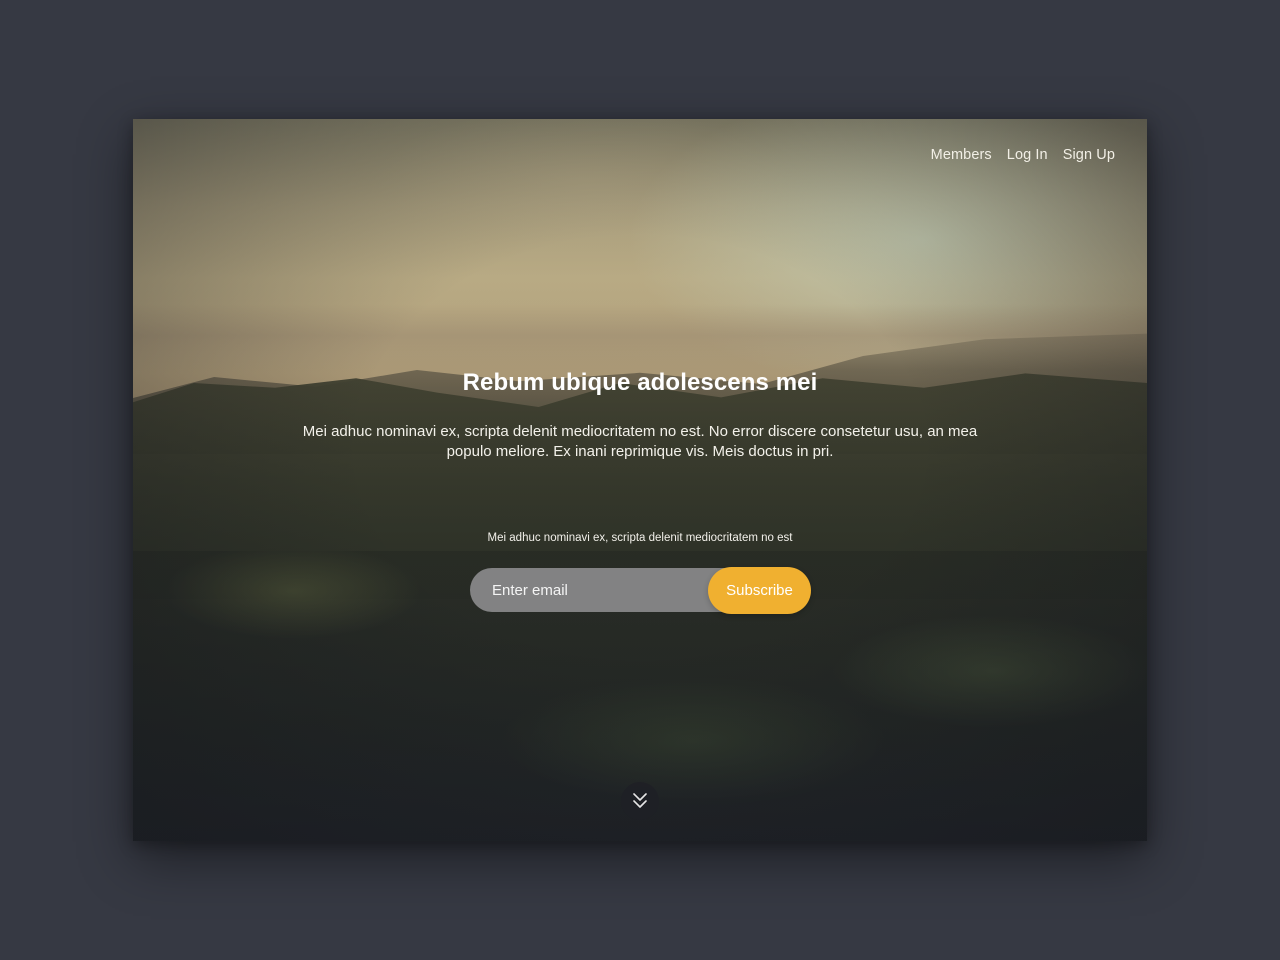 Image resolution: width=1280 pixels, height=960 pixels. Describe the element at coordinates (640, 590) in the screenshot. I see `subscribe-form: Subscribe` at that location.